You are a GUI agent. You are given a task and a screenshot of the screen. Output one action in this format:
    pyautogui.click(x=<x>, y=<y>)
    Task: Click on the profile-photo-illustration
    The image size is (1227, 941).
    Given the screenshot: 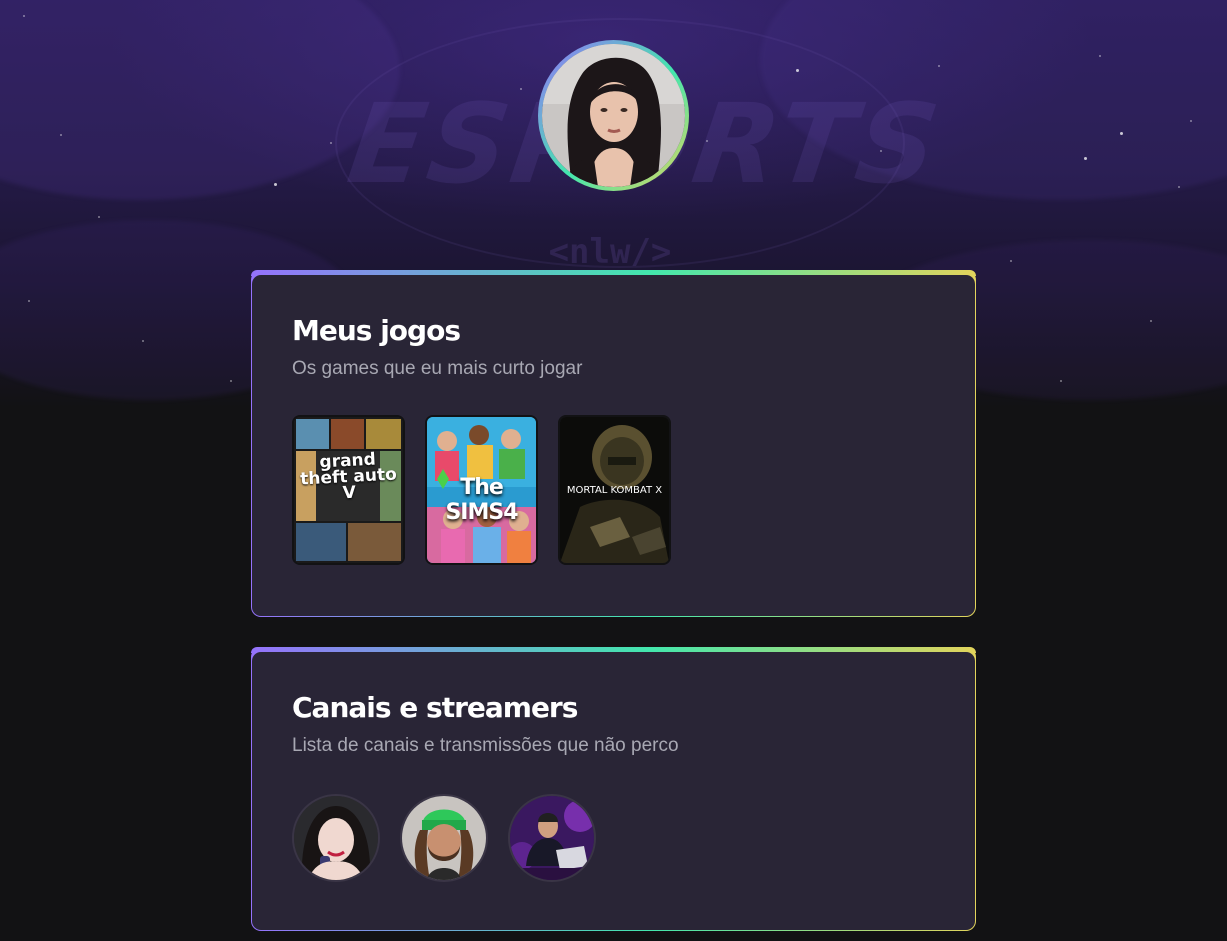 What is the action you would take?
    pyautogui.click(x=613, y=115)
    